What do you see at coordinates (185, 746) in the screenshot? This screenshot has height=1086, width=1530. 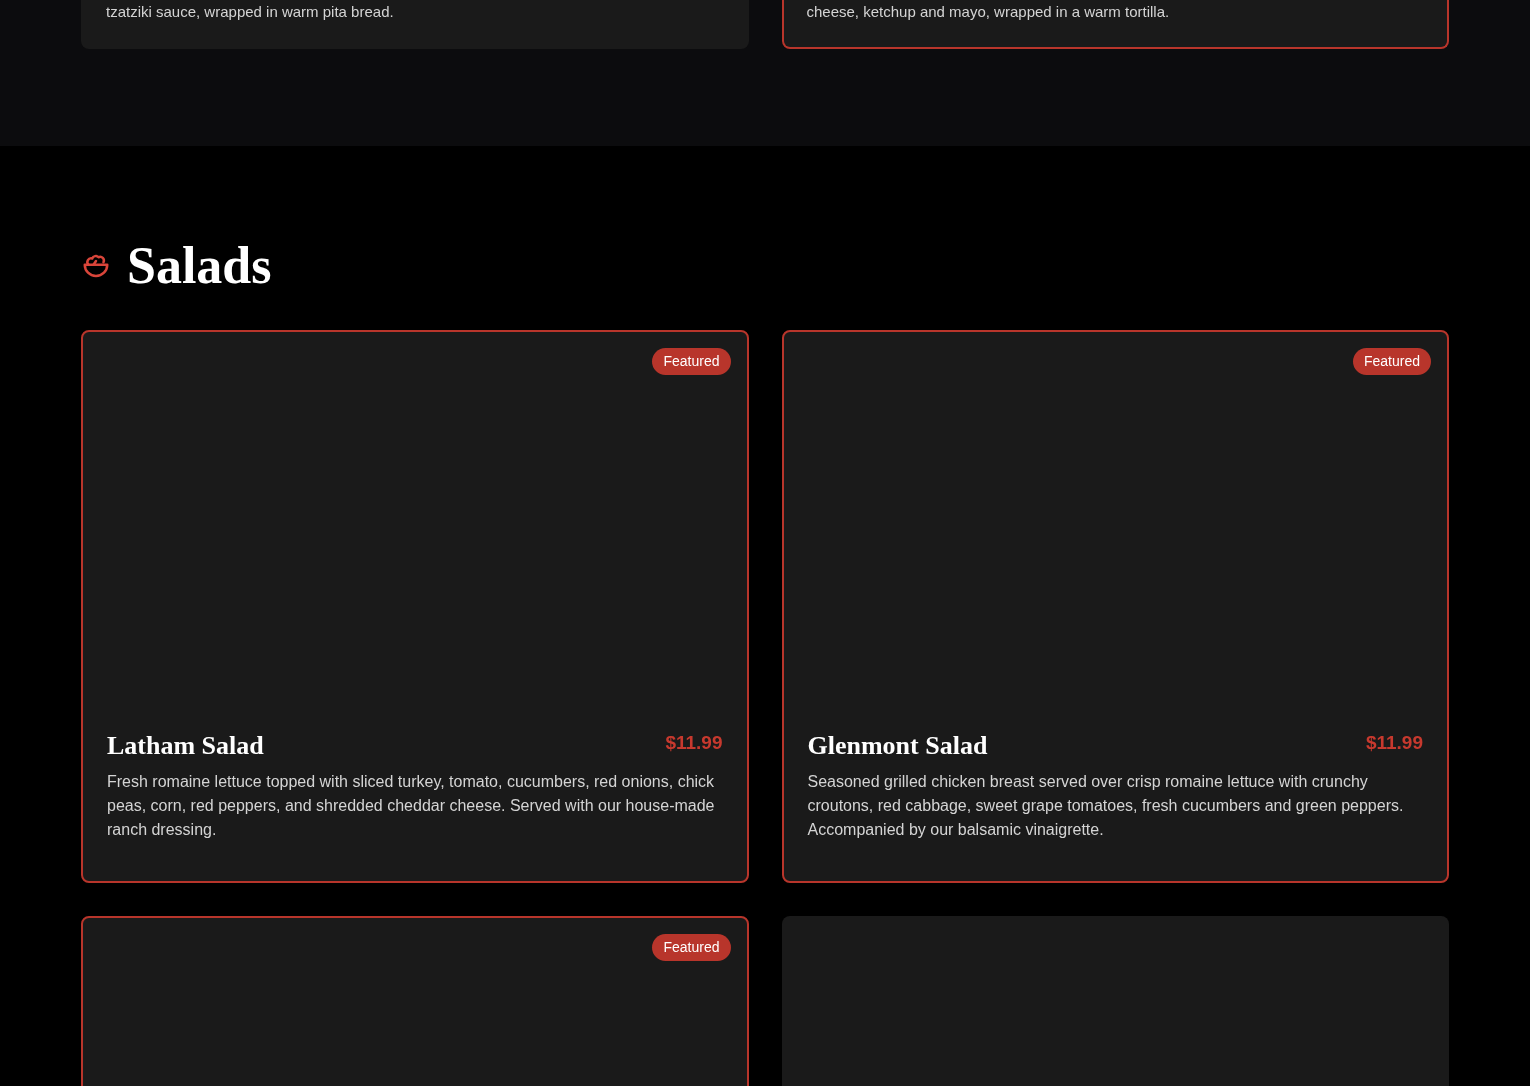 I see `item-name: Latham Salad` at bounding box center [185, 746].